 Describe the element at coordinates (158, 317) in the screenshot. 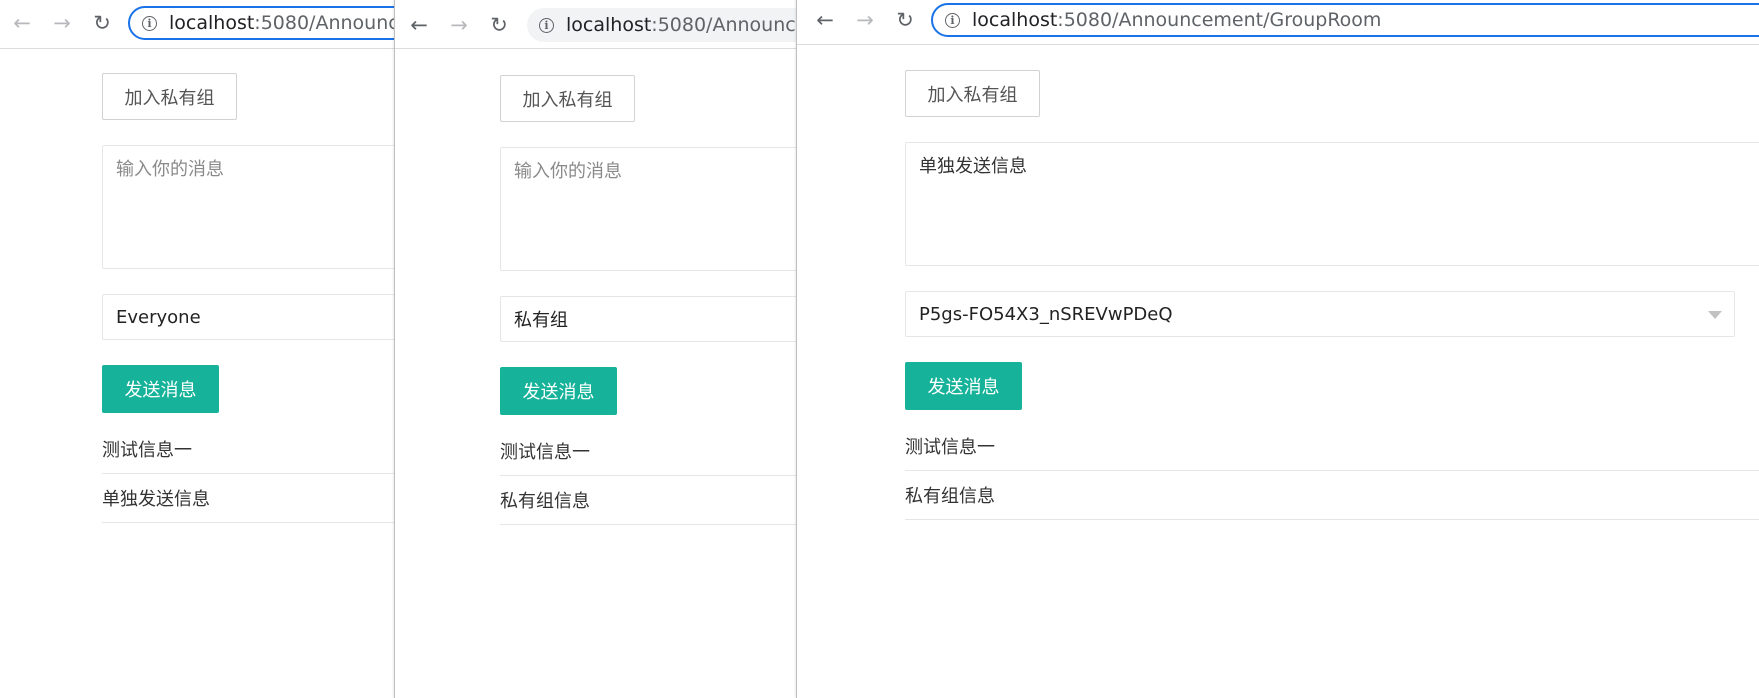

I see `recipient-select-value: Everyone` at that location.